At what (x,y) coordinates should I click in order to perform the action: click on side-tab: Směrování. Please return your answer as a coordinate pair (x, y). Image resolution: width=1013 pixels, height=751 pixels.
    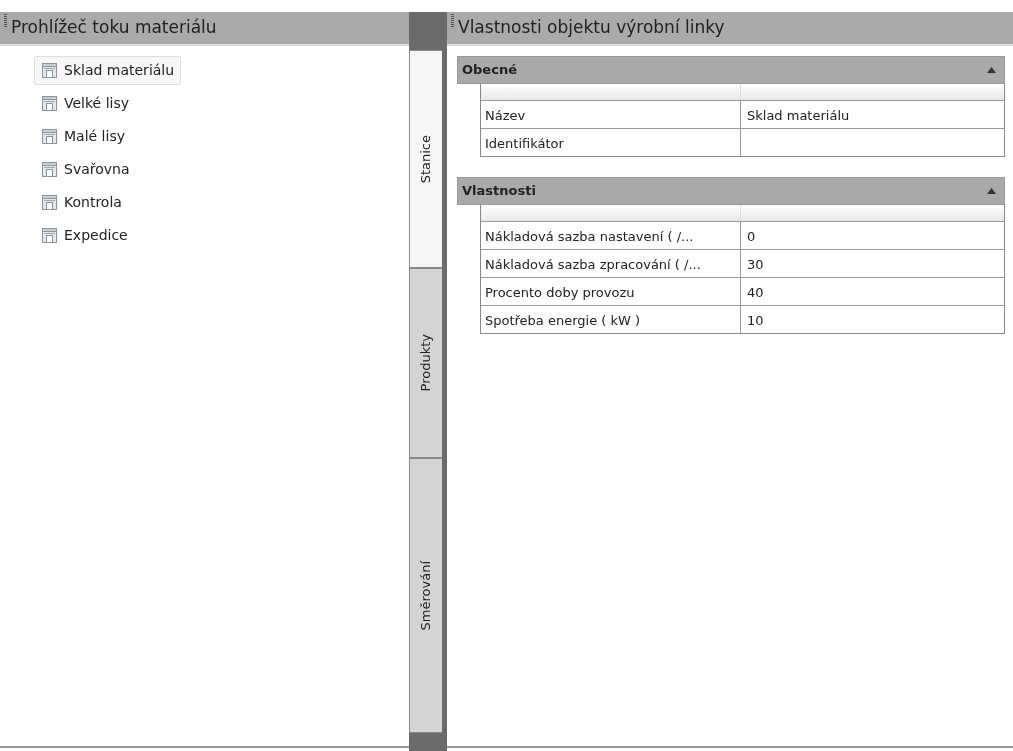
    Looking at the image, I should click on (425, 595).